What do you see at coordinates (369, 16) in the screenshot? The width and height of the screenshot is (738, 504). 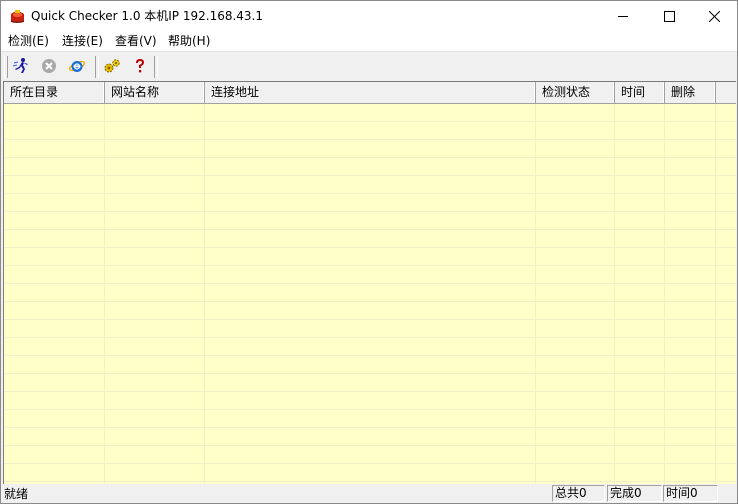 I see `title-bar: Quick Checker 1.0 本机IP 192.168.43.1` at bounding box center [369, 16].